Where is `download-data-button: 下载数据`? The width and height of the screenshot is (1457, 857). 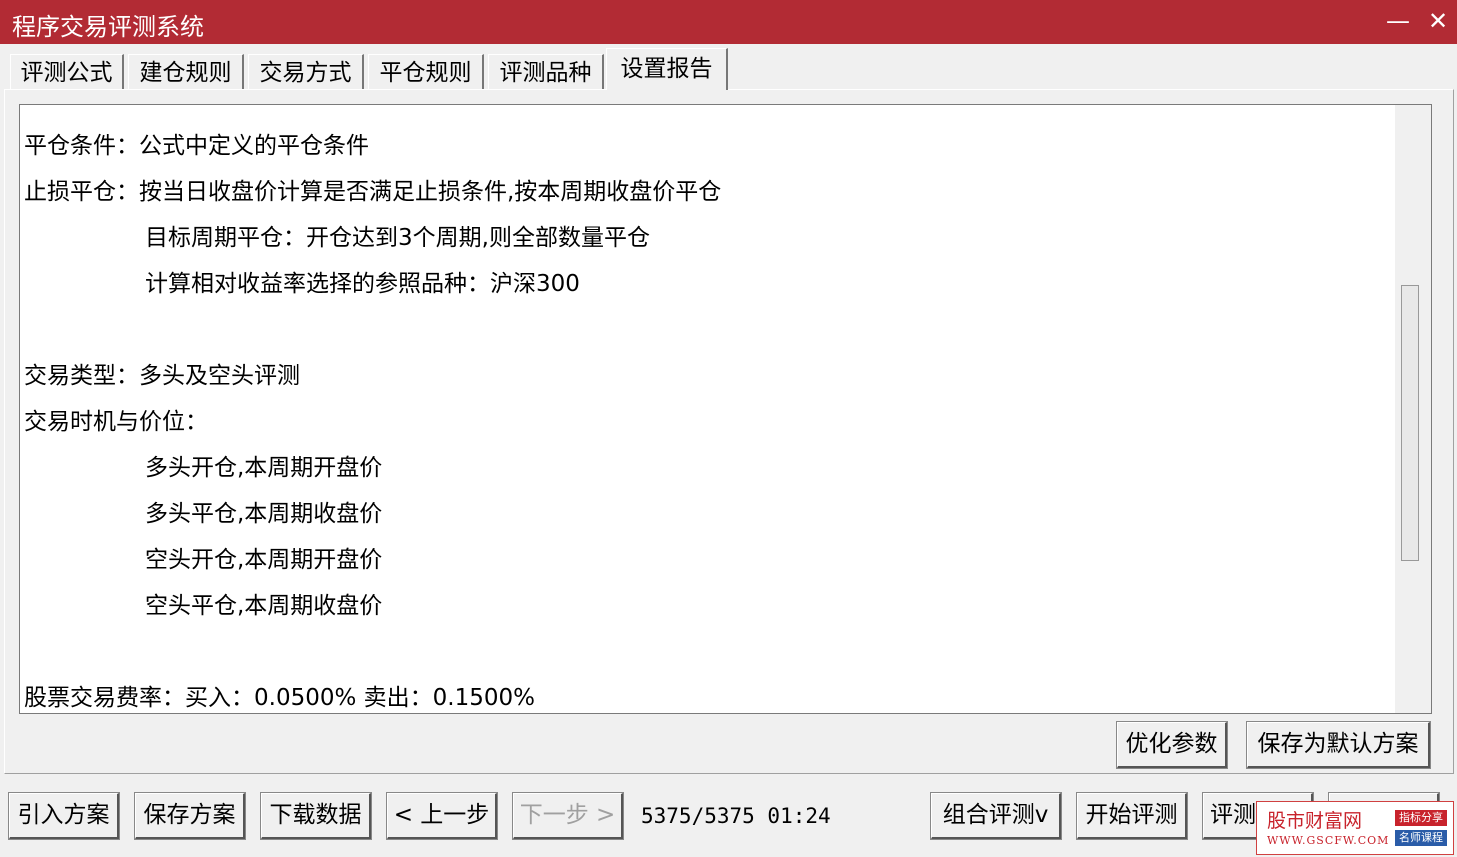 download-data-button: 下载数据 is located at coordinates (316, 816).